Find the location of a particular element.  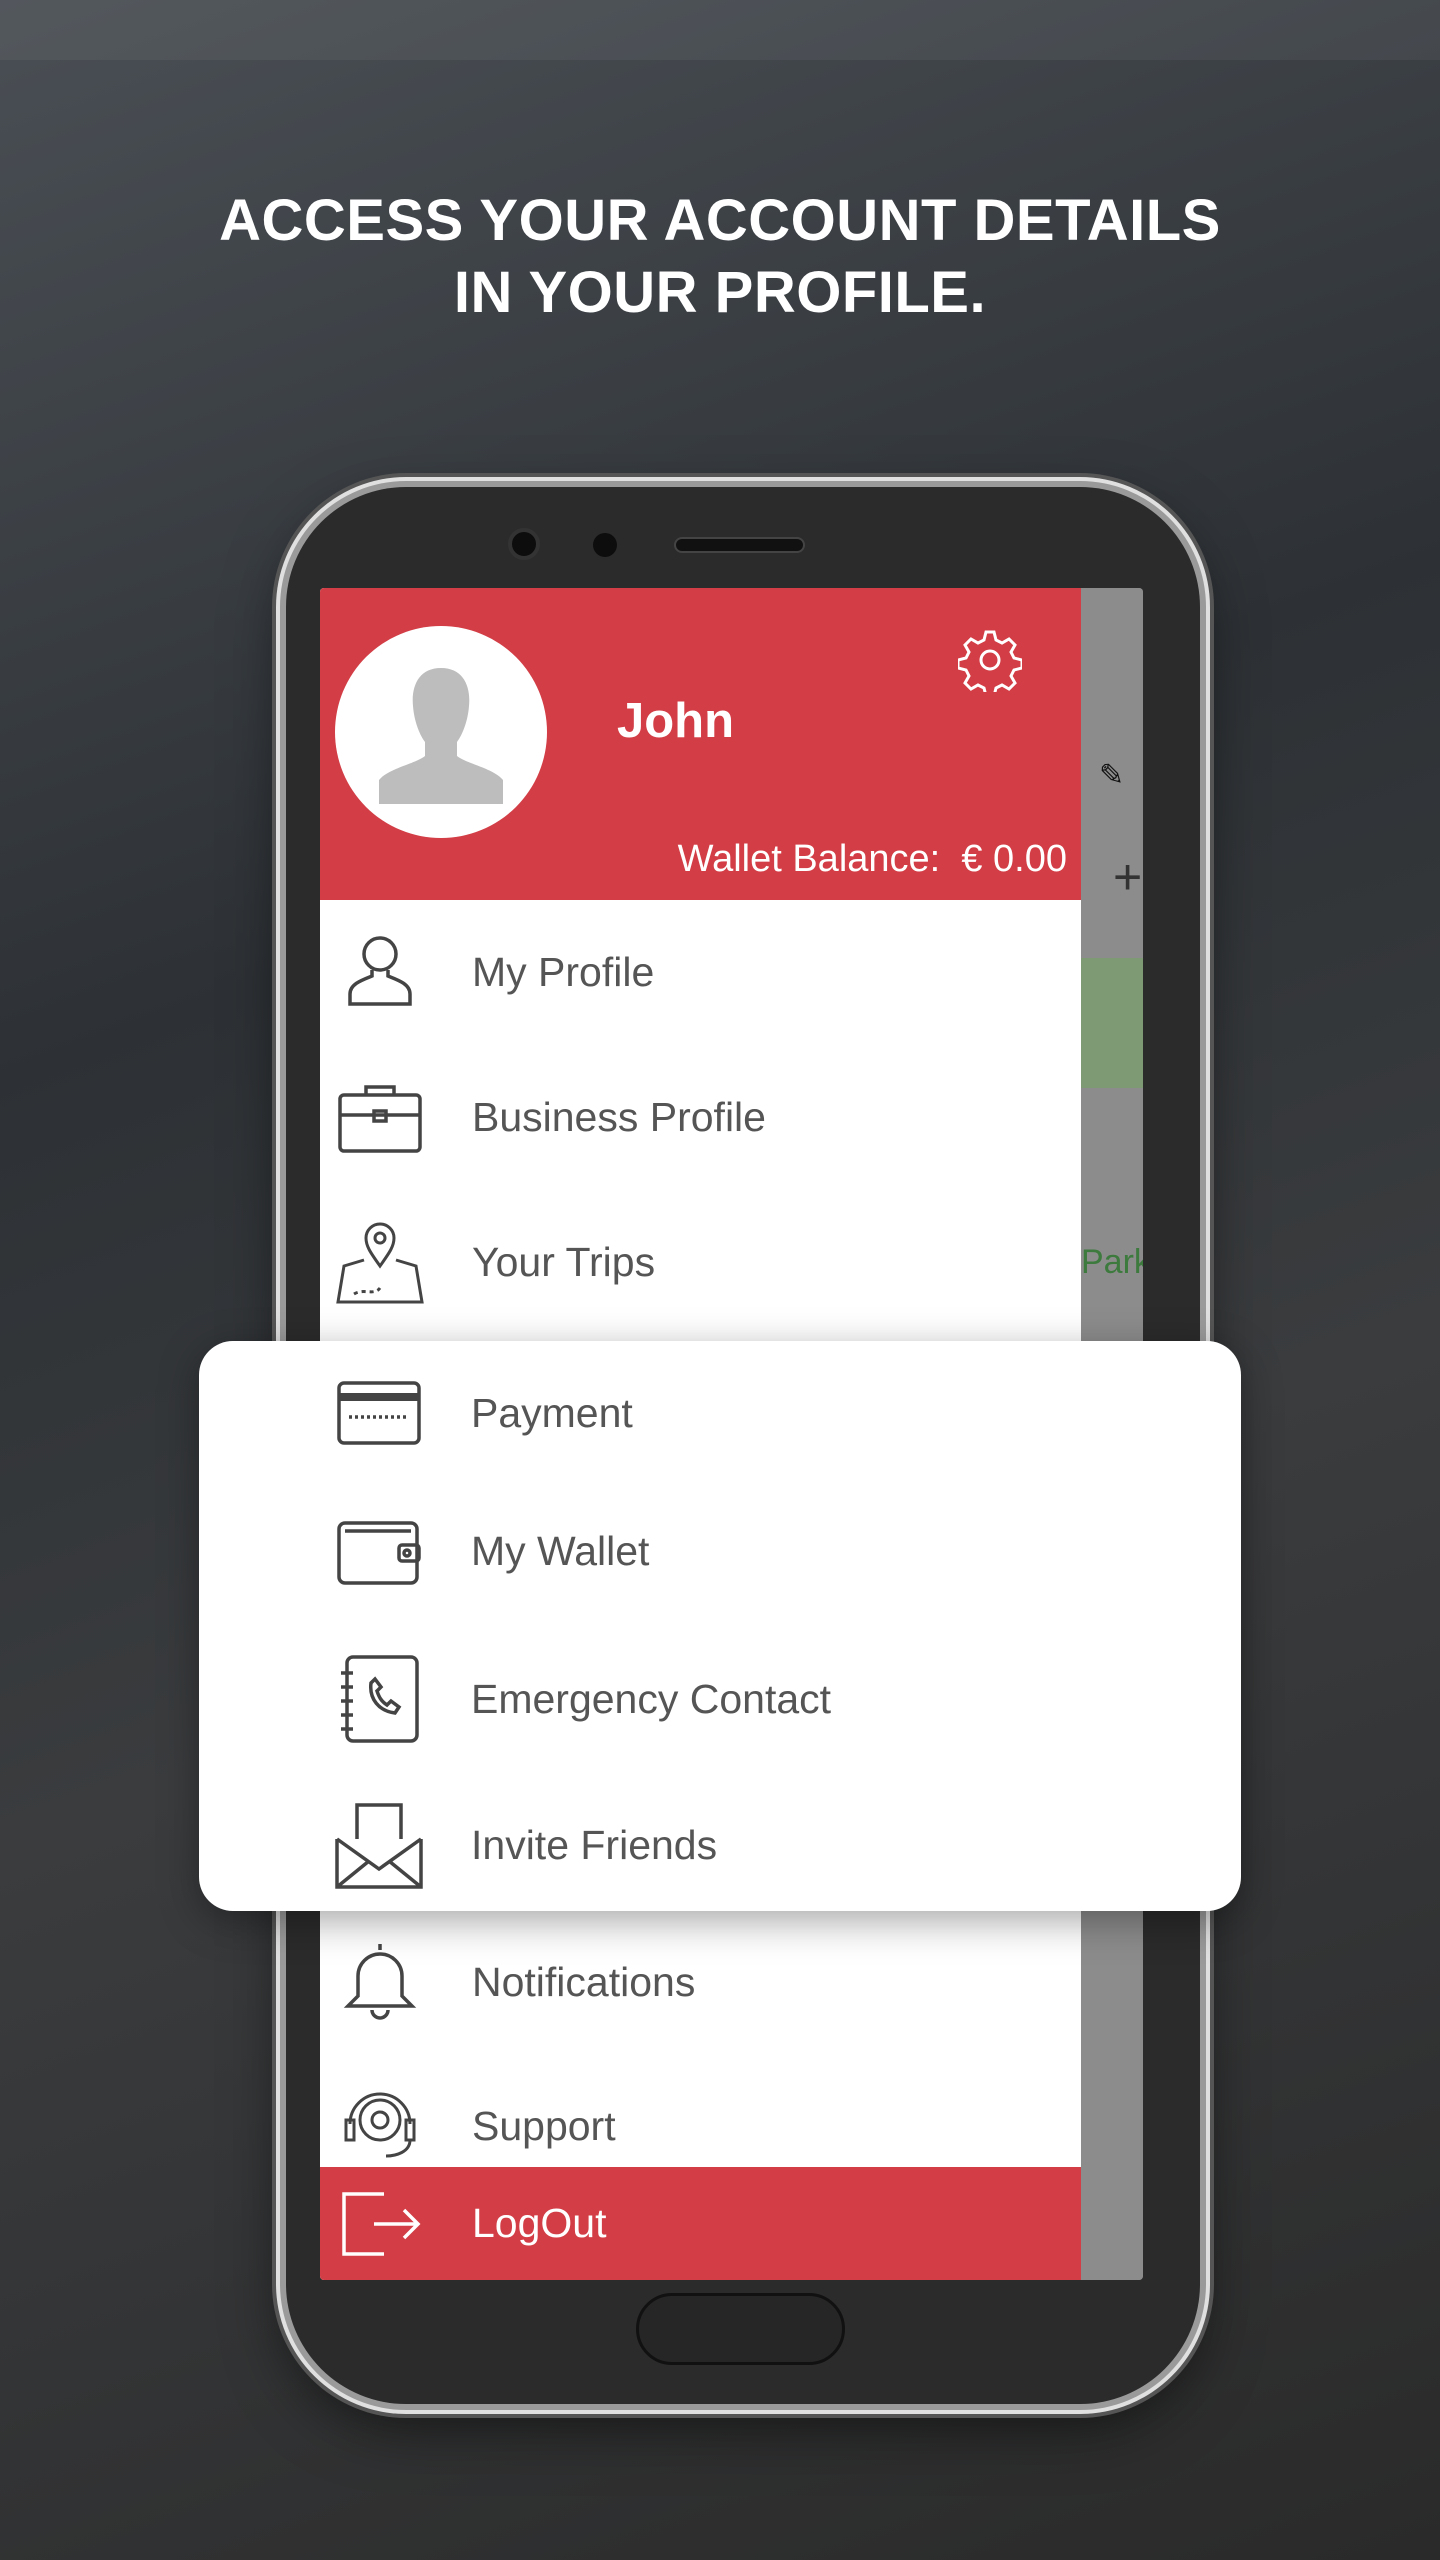

menu-item-notifications: Notifications is located at coordinates (700, 1982).